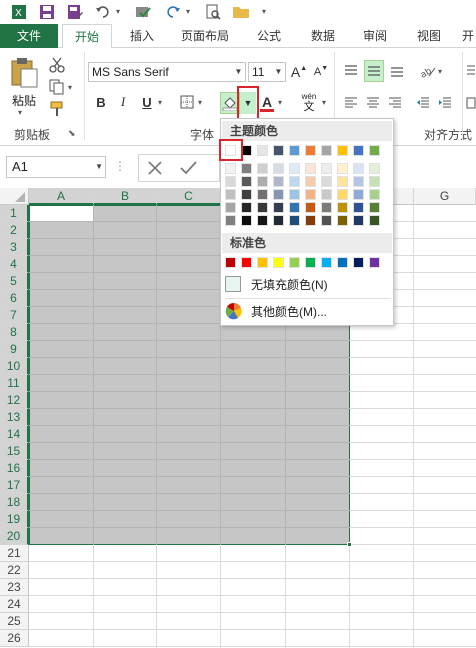  What do you see at coordinates (14, 213) in the screenshot?
I see `row-header-1: 1` at bounding box center [14, 213].